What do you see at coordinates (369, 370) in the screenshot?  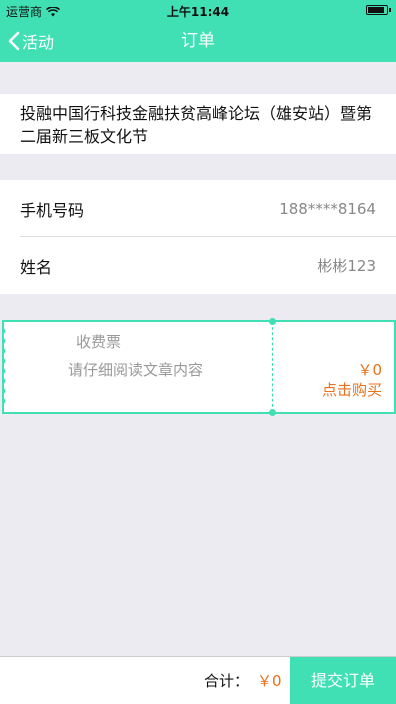 I see `ticket-price: ￥0` at bounding box center [369, 370].